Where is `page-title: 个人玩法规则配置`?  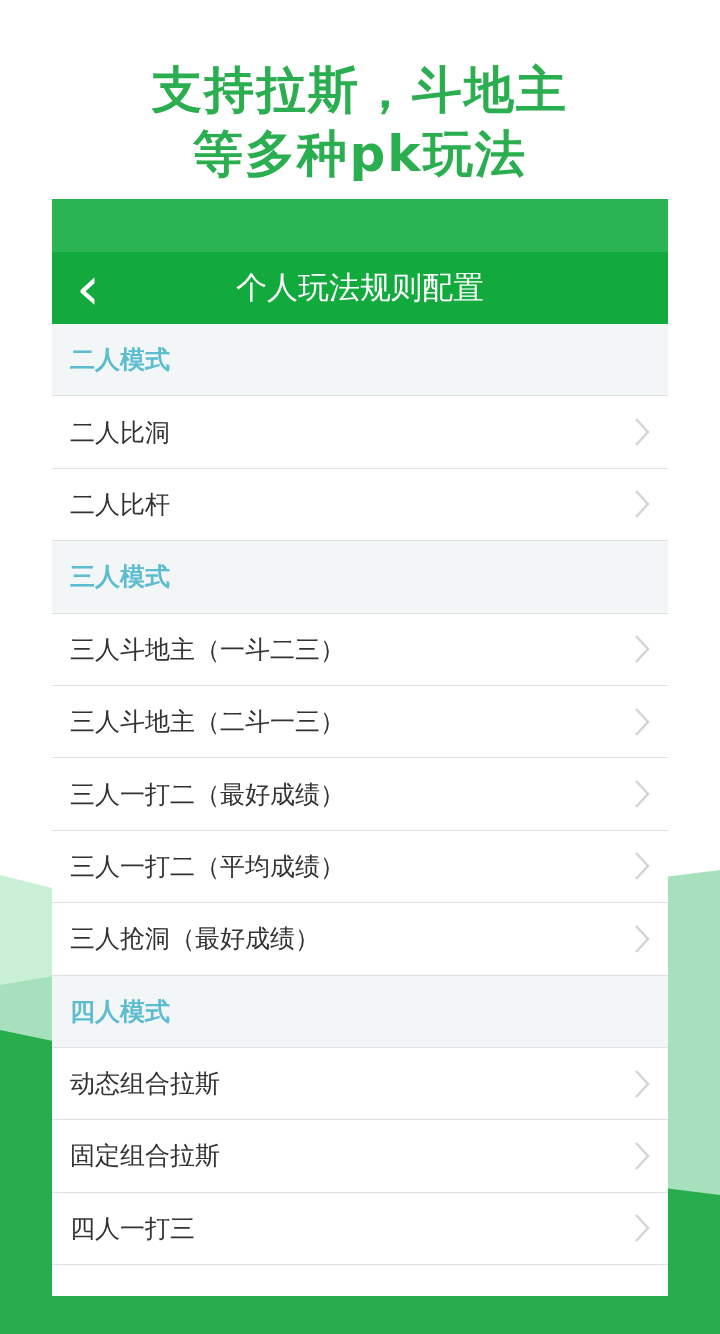
page-title: 个人玩法规则配置 is located at coordinates (360, 287).